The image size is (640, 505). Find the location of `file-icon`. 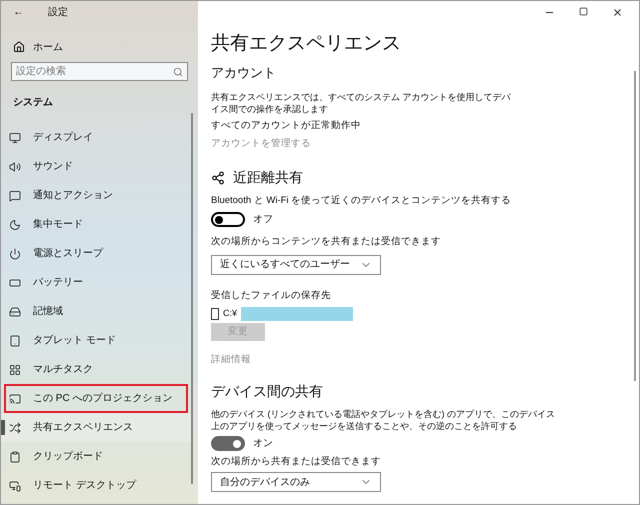

file-icon is located at coordinates (215, 314).